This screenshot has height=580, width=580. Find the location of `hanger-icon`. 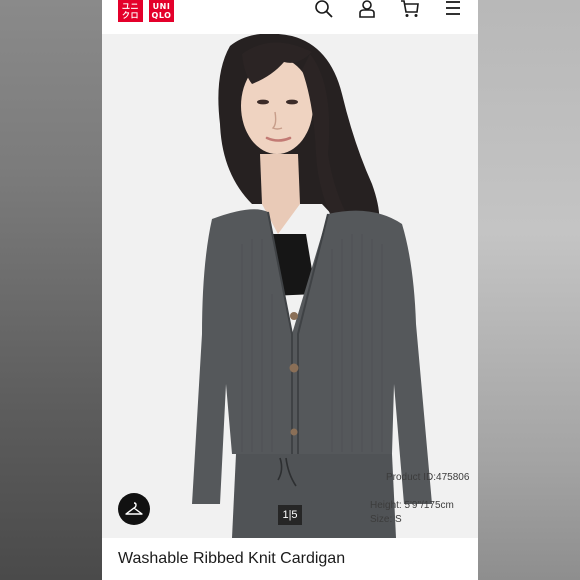

hanger-icon is located at coordinates (134, 508).